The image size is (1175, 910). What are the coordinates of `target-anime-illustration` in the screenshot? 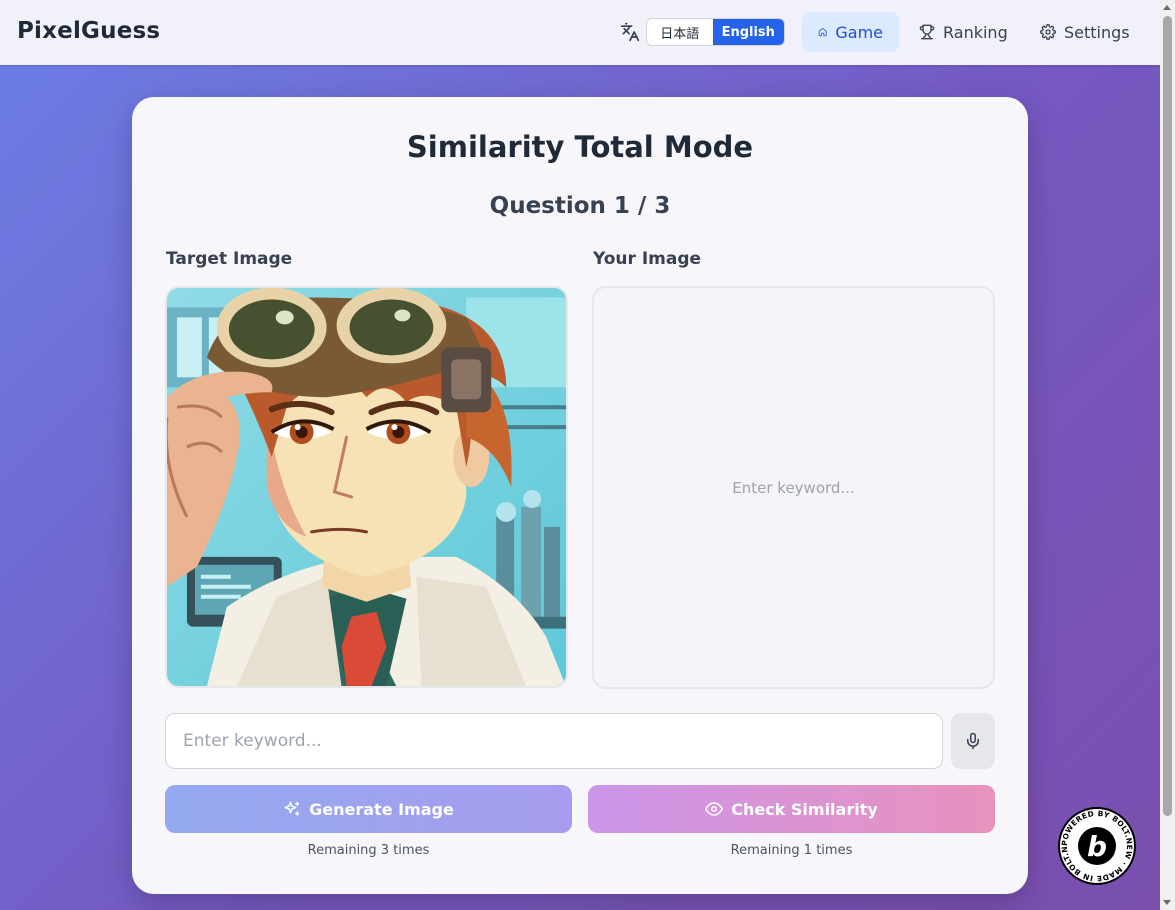 It's located at (366, 487).